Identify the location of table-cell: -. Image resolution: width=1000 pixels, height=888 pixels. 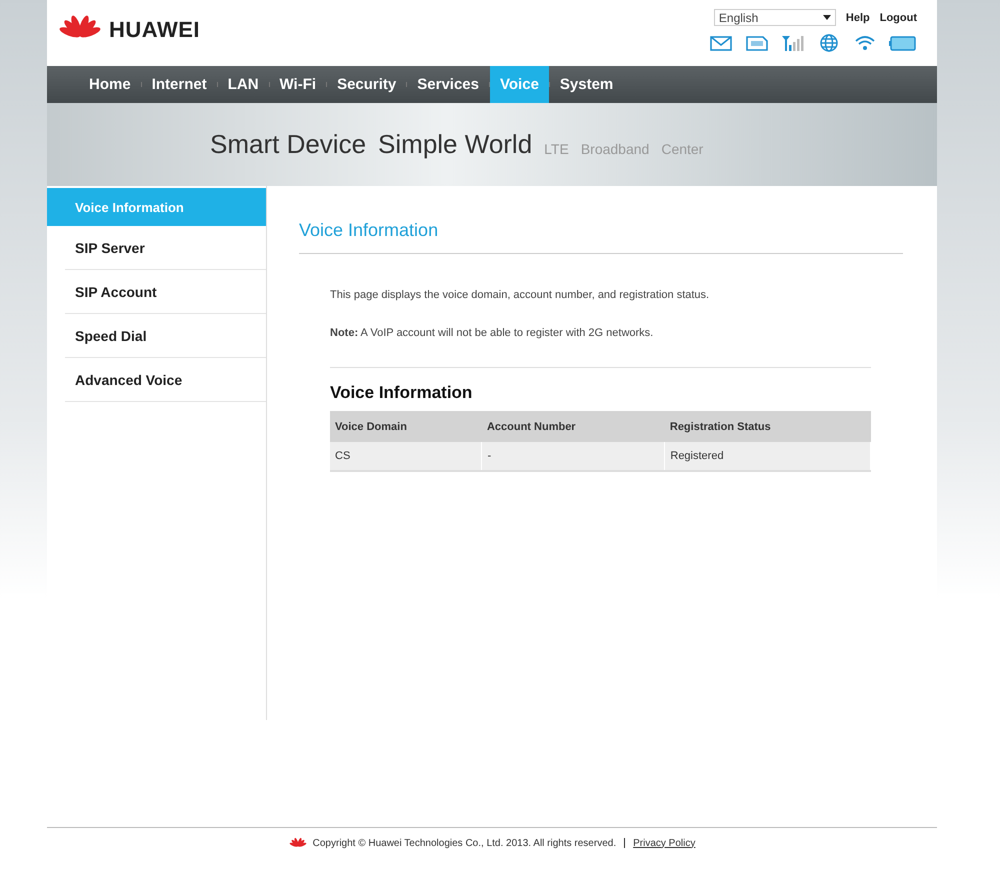
(573, 456).